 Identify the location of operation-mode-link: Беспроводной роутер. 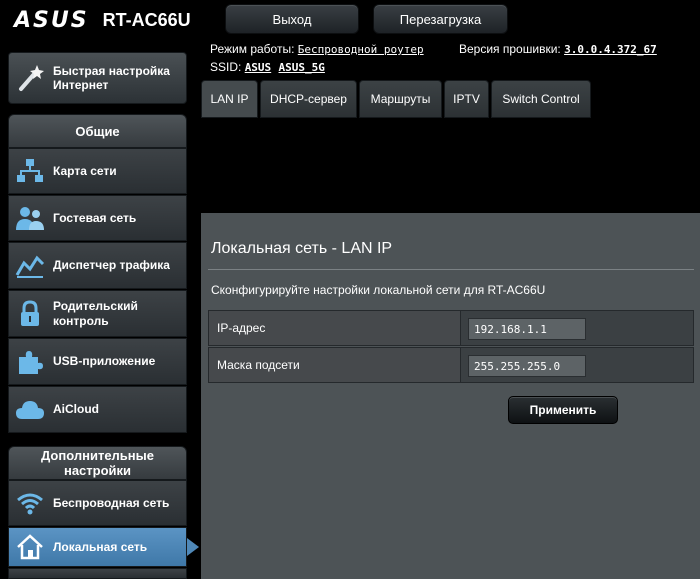
(361, 49).